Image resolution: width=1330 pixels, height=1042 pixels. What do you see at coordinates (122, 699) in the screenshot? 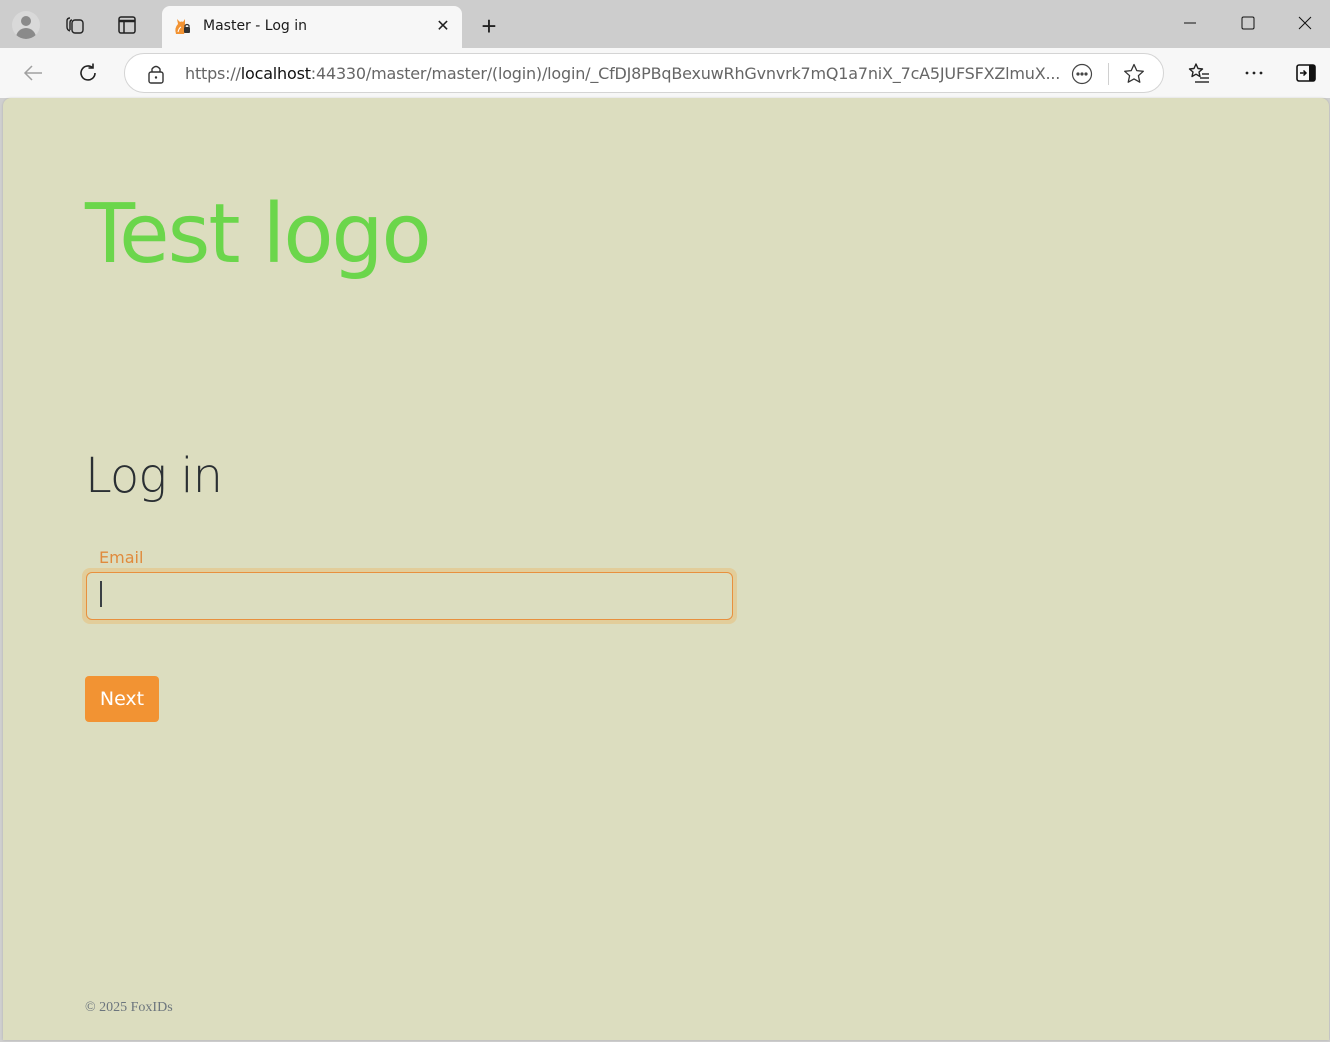
I see `next-button: Next` at bounding box center [122, 699].